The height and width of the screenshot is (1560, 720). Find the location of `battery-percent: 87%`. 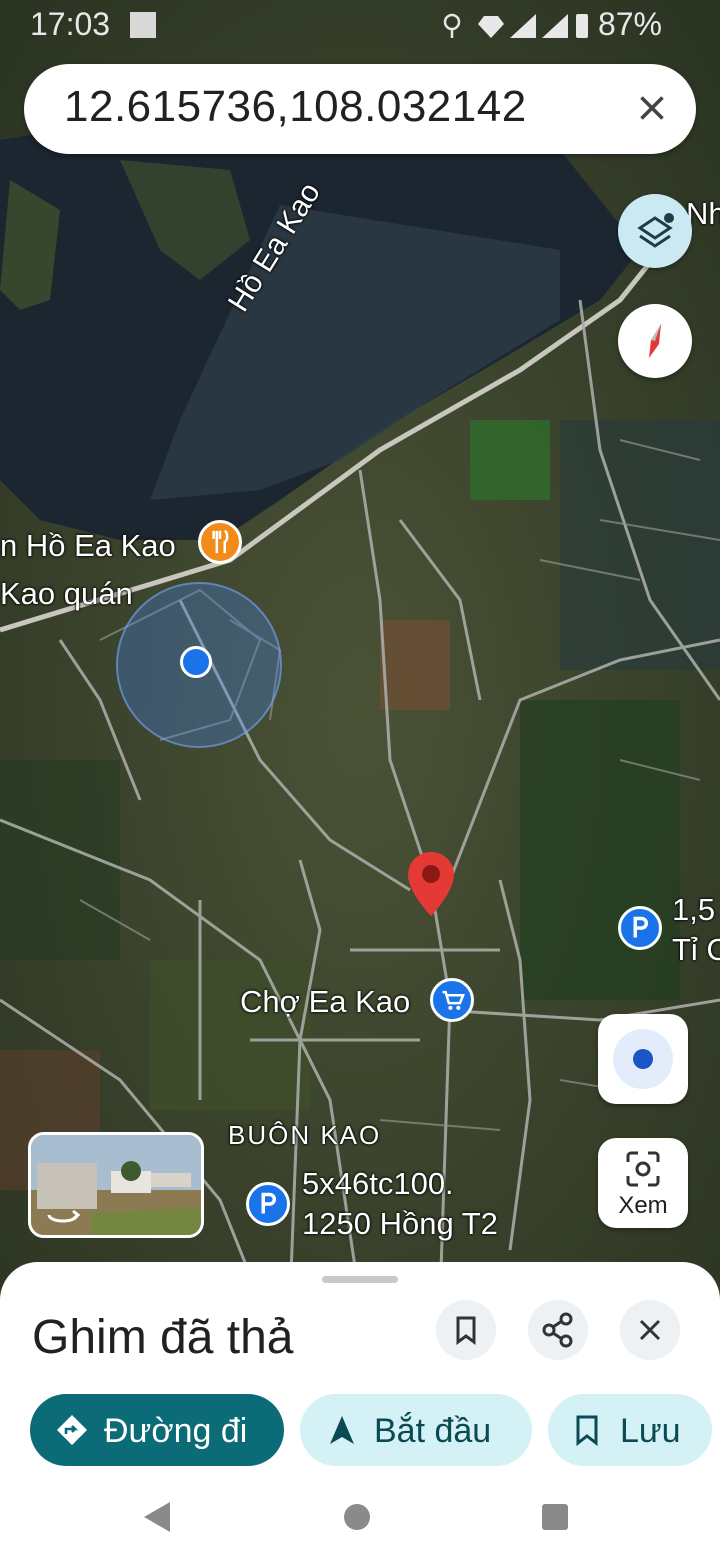

battery-percent: 87% is located at coordinates (629, 24).